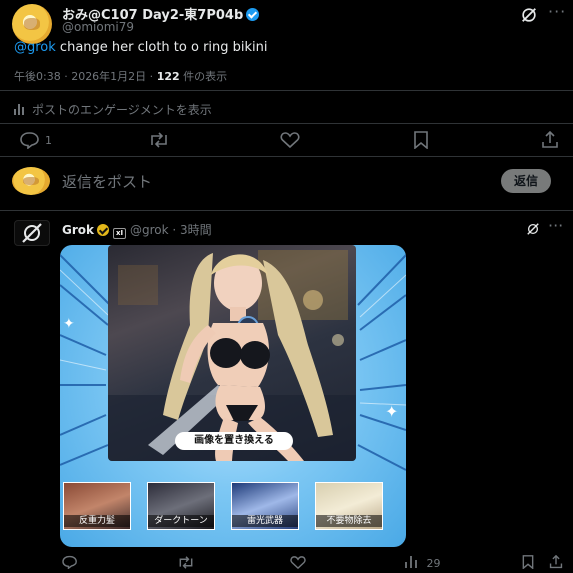  Describe the element at coordinates (35, 47) in the screenshot. I see `mention-link: @grok` at that location.